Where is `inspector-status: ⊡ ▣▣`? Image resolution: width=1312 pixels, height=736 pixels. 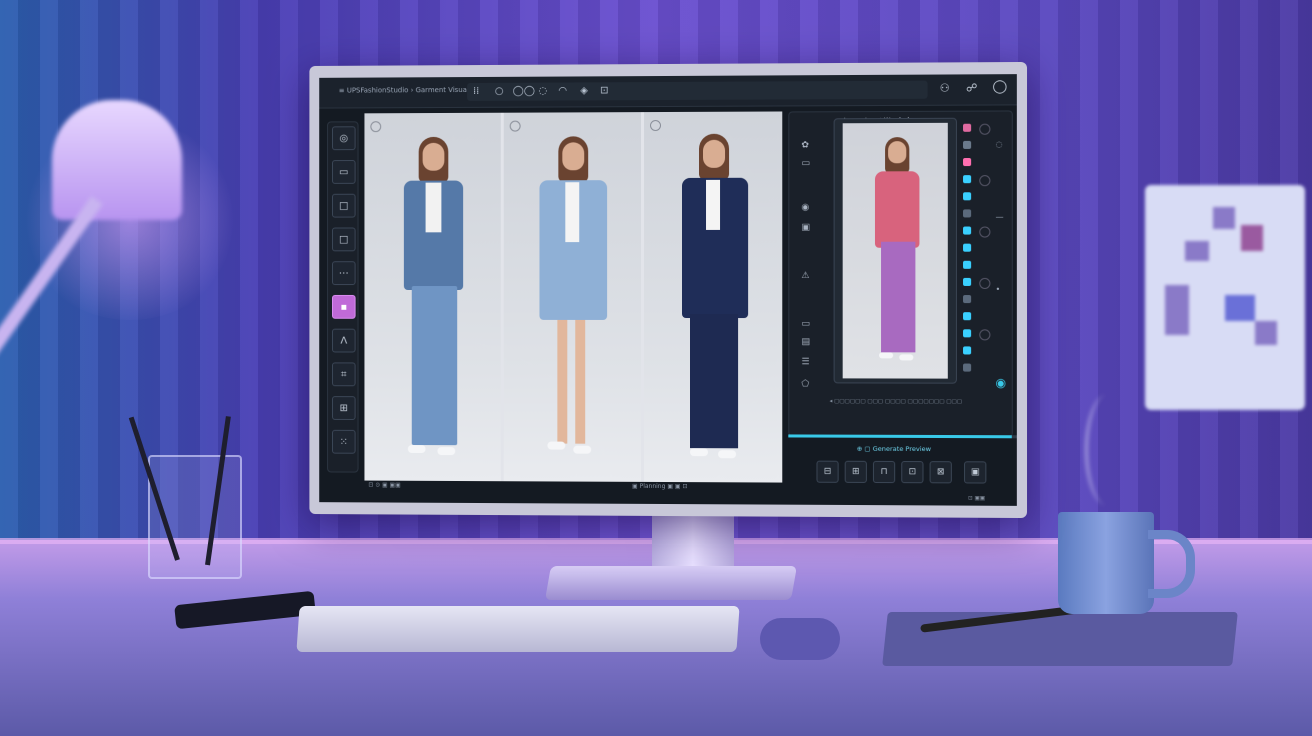 inspector-status: ⊡ ▣▣ is located at coordinates (976, 499).